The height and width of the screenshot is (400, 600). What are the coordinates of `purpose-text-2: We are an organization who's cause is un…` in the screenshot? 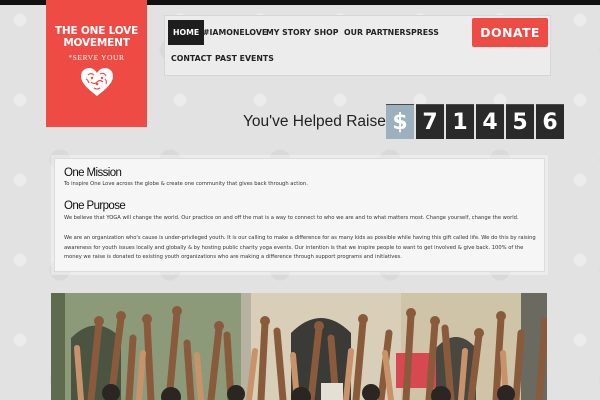 It's located at (300, 248).